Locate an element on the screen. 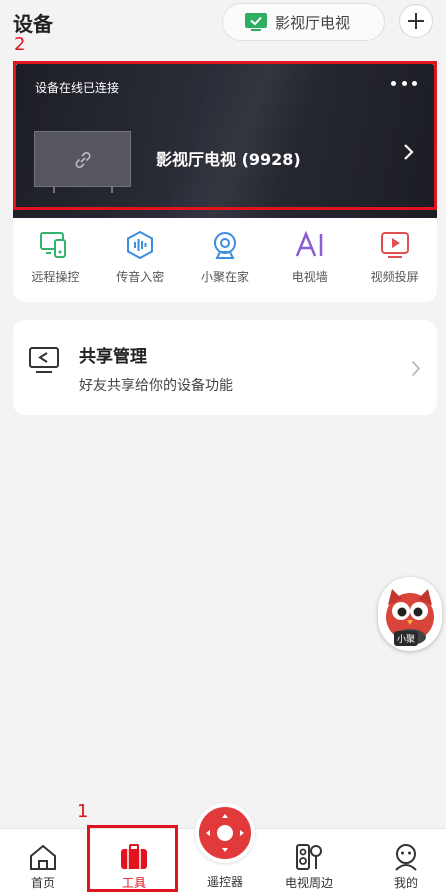 This screenshot has width=446, height=892. profile-icon is located at coordinates (406, 857).